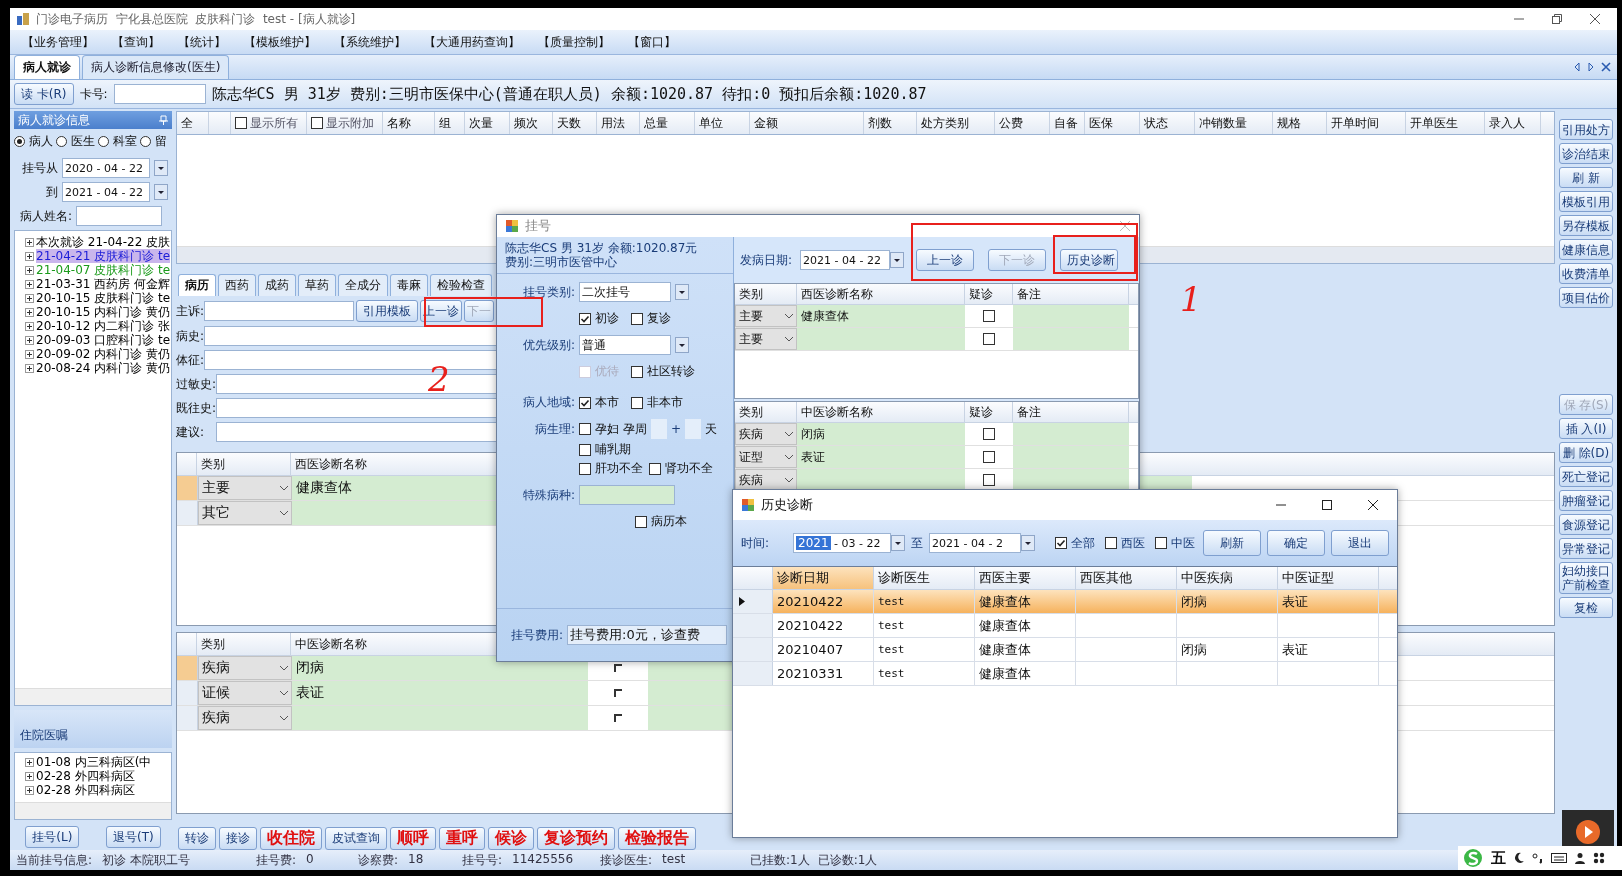 This screenshot has width=1622, height=876. Describe the element at coordinates (191, 432) in the screenshot. I see `field-label: 建议:` at that location.